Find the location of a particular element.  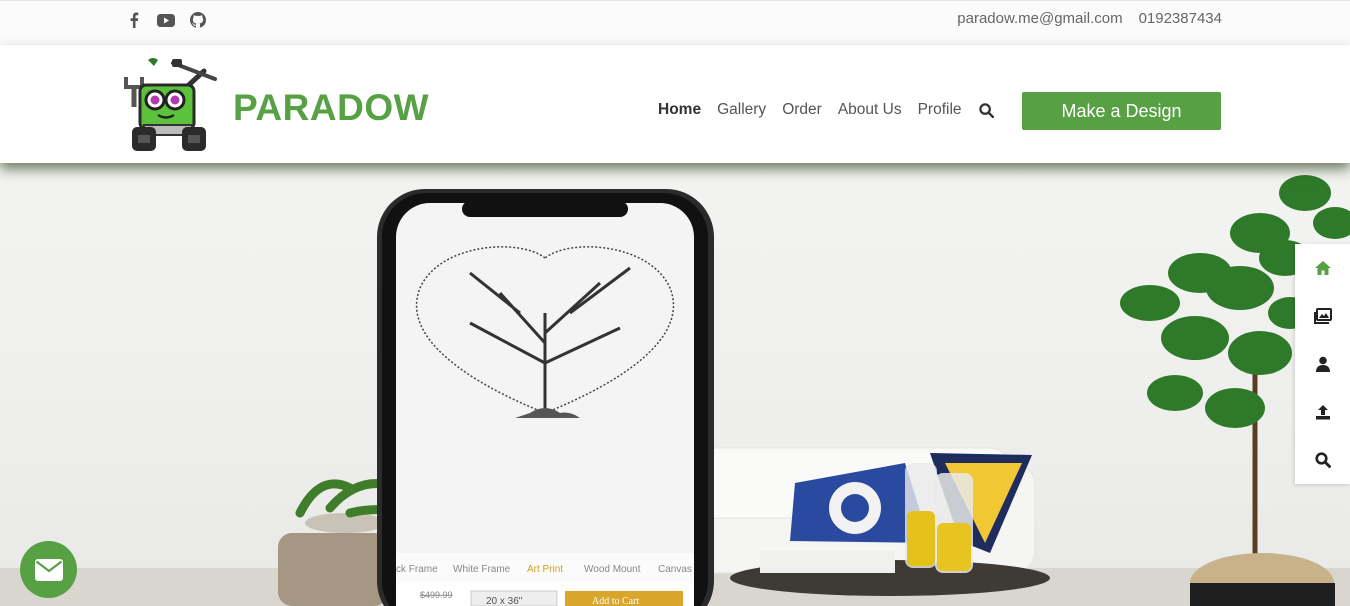

main-nav: Home Gallery Order About Us Profile is located at coordinates (827, 110).